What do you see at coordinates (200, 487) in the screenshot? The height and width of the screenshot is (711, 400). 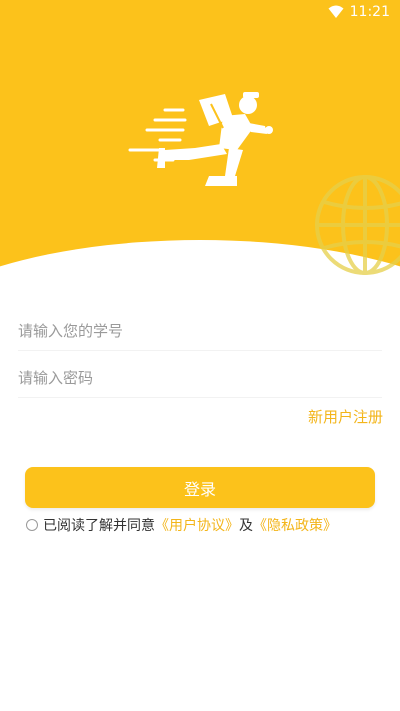 I see `login-button: 登录` at bounding box center [200, 487].